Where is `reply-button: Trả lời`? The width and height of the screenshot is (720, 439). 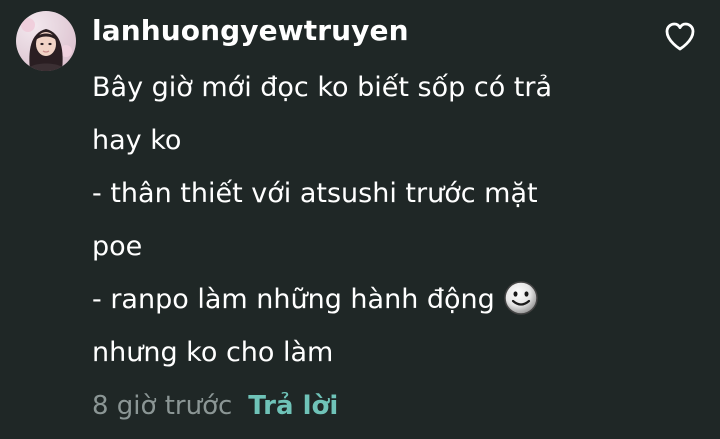 reply-button: Trả lời is located at coordinates (293, 406).